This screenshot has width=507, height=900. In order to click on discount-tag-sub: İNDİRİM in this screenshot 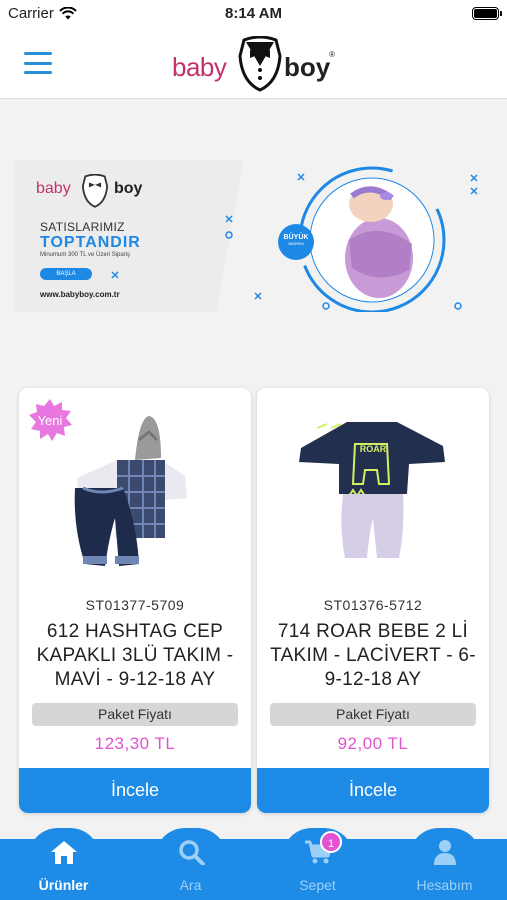, I will do `click(296, 243)`.